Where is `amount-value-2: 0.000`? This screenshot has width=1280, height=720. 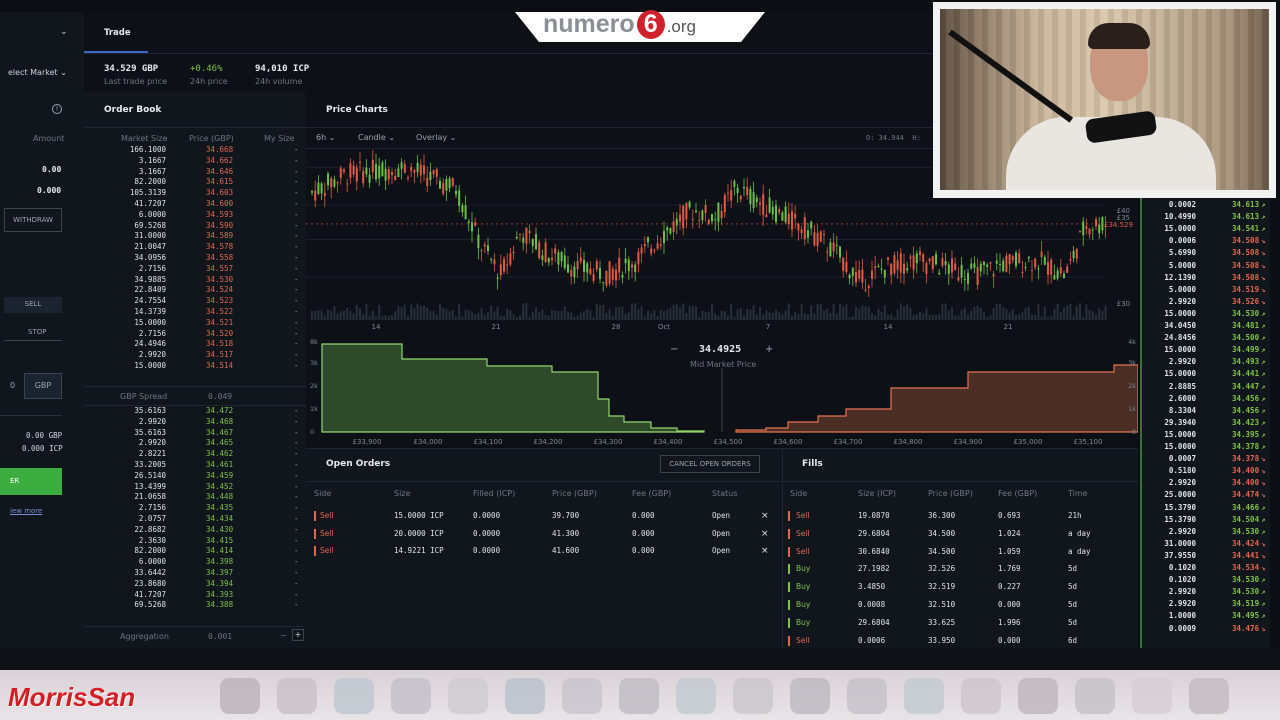 amount-value-2: 0.000 is located at coordinates (49, 190).